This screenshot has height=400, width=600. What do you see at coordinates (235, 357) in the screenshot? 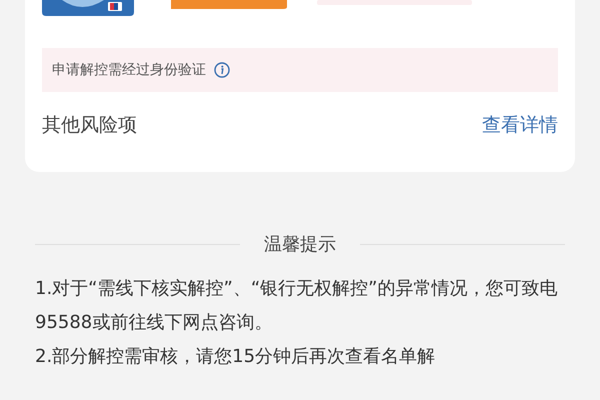
I see `tip-text: 2.部分解控需审核，请您15分钟后再次查看名单解` at bounding box center [235, 357].